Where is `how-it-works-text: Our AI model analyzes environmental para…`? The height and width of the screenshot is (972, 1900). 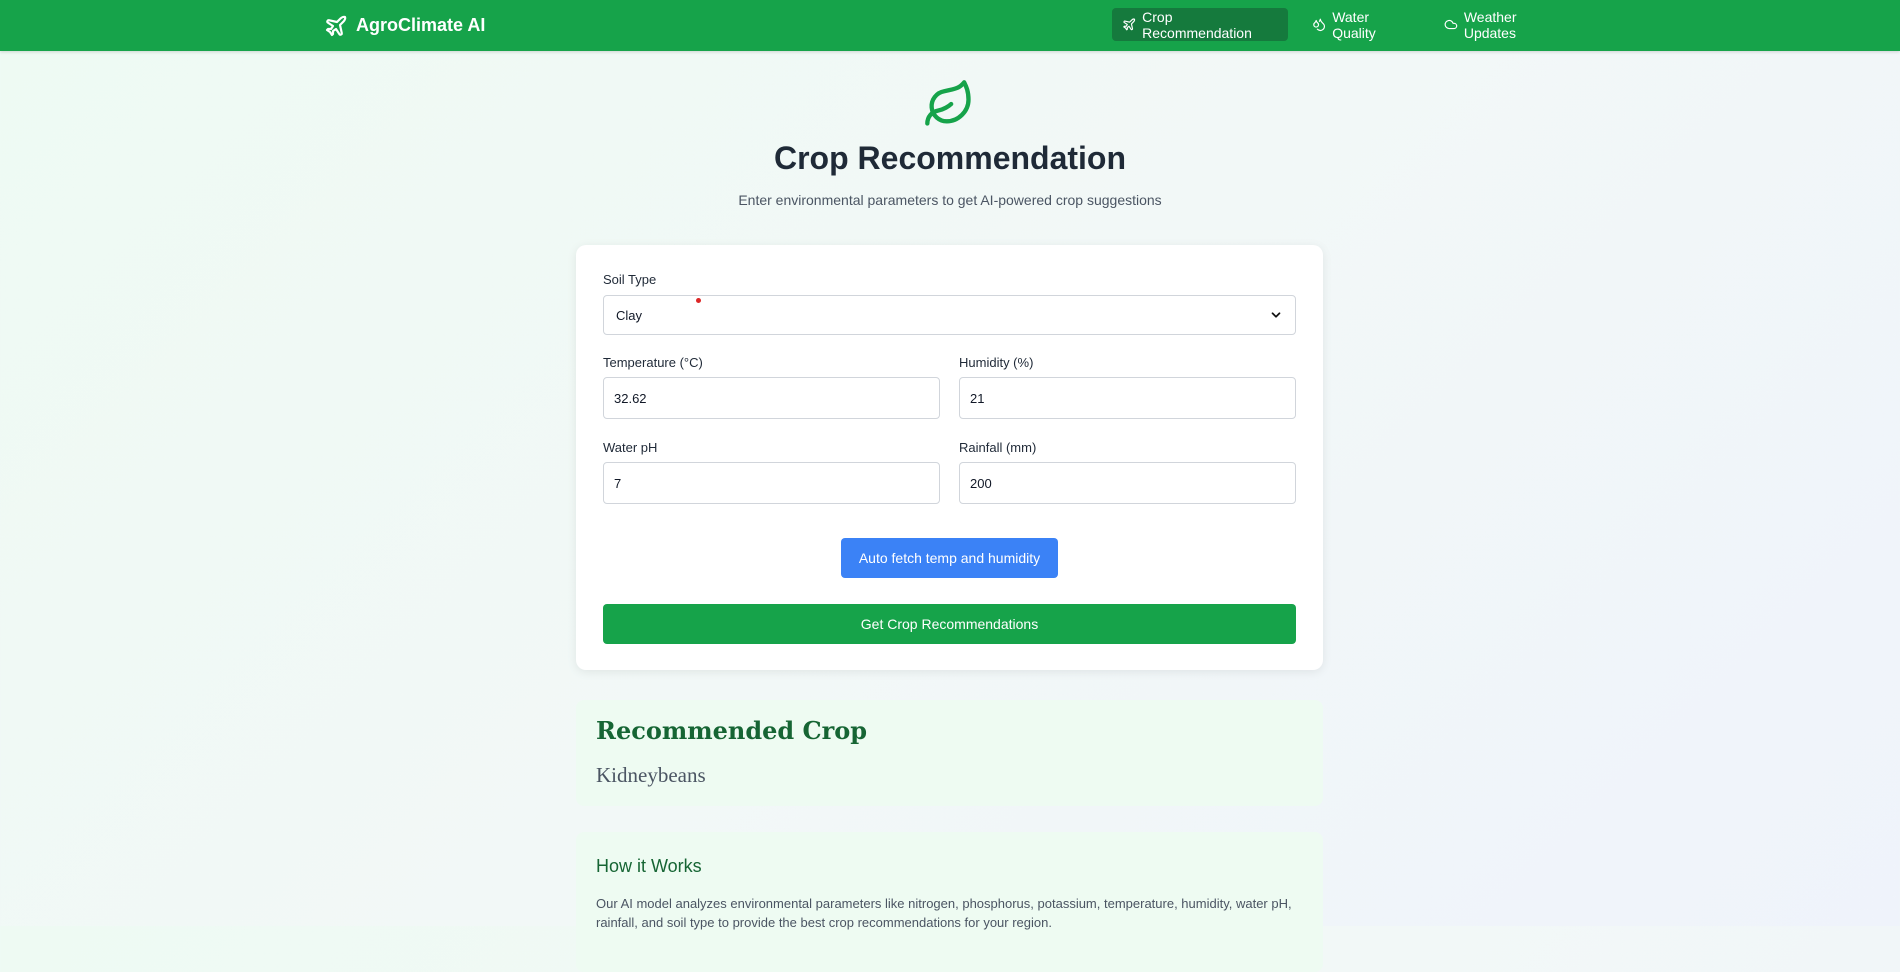 how-it-works-text: Our AI model analyzes environmental para… is located at coordinates (944, 913).